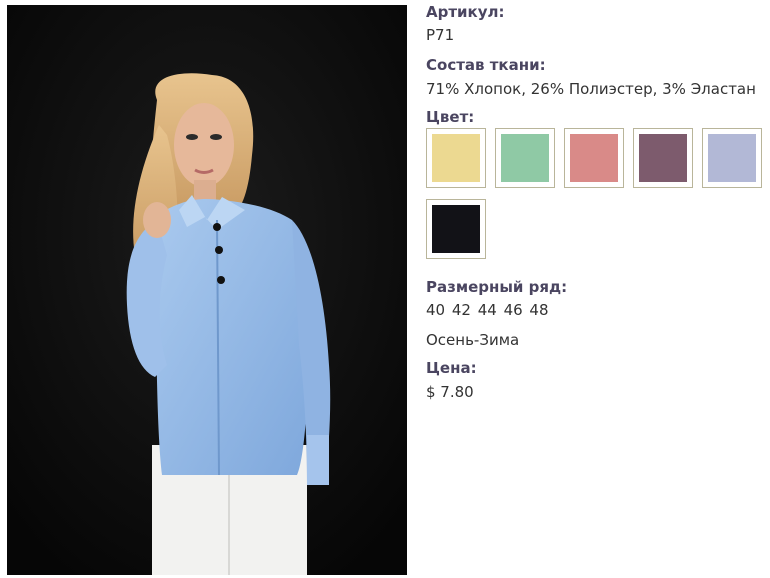  Describe the element at coordinates (473, 340) in the screenshot. I see `season-value: Осень-Зима` at that location.